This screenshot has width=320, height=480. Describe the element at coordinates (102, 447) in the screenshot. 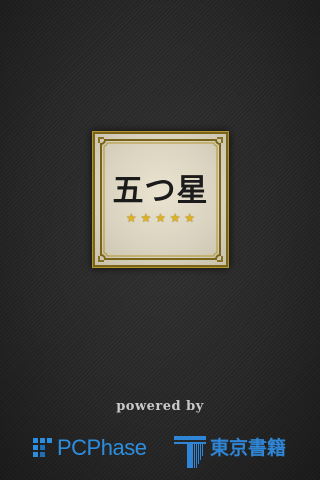

I see `pcphase-logo-text: PCPhase` at that location.